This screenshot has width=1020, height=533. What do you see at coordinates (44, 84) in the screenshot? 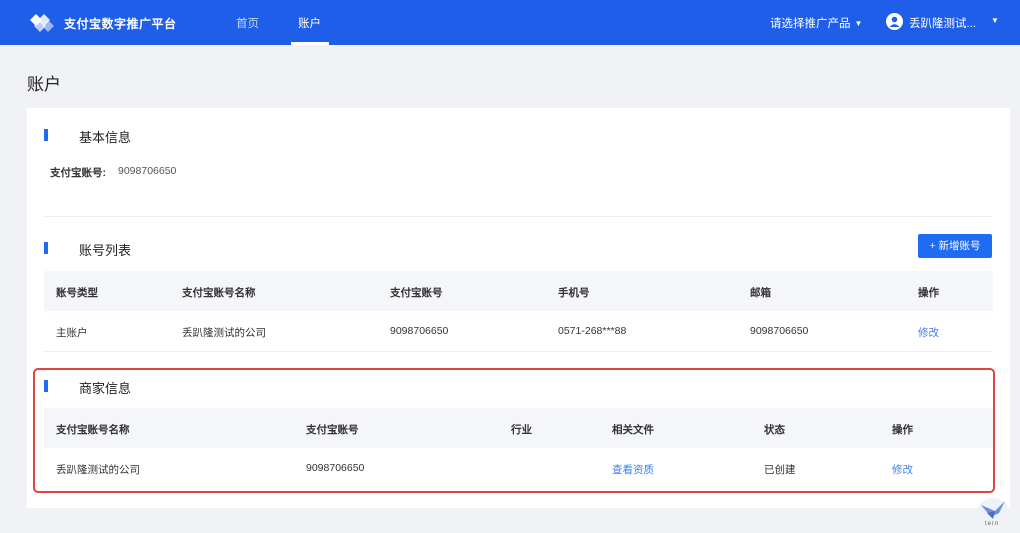
I see `page-title: 账户` at bounding box center [44, 84].